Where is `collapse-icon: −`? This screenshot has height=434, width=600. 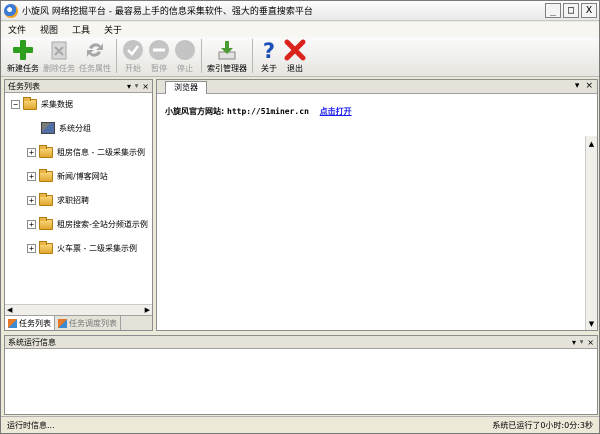
collapse-icon: − is located at coordinates (15, 104).